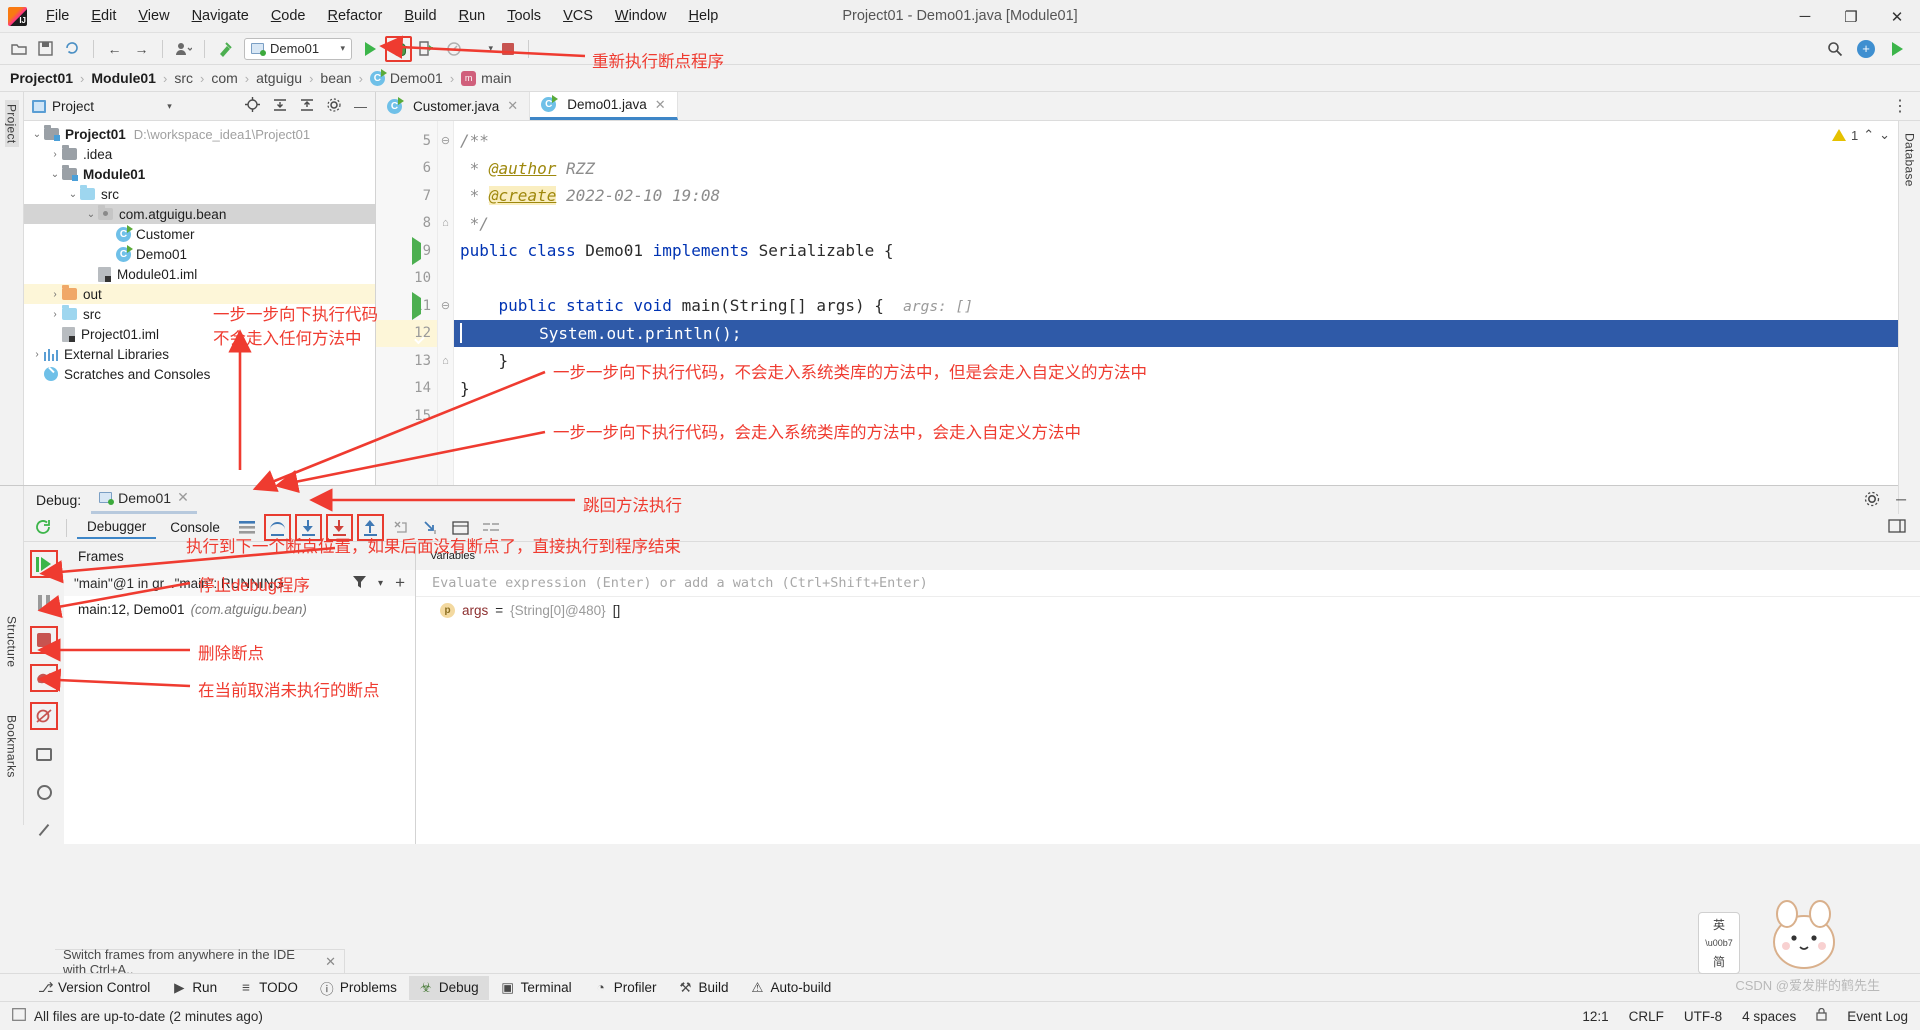  I want to click on editor-tab-demo01-java: C Demo01.java ✕, so click(604, 106).